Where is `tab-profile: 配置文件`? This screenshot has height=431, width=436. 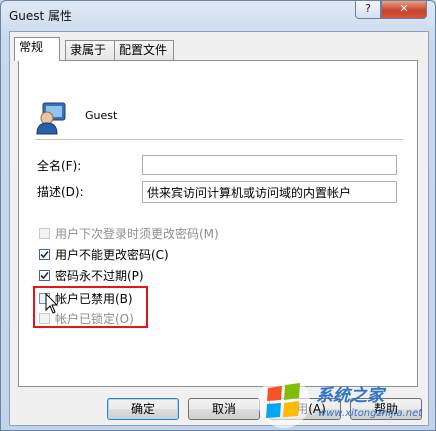
tab-profile: 配置文件 is located at coordinates (144, 50).